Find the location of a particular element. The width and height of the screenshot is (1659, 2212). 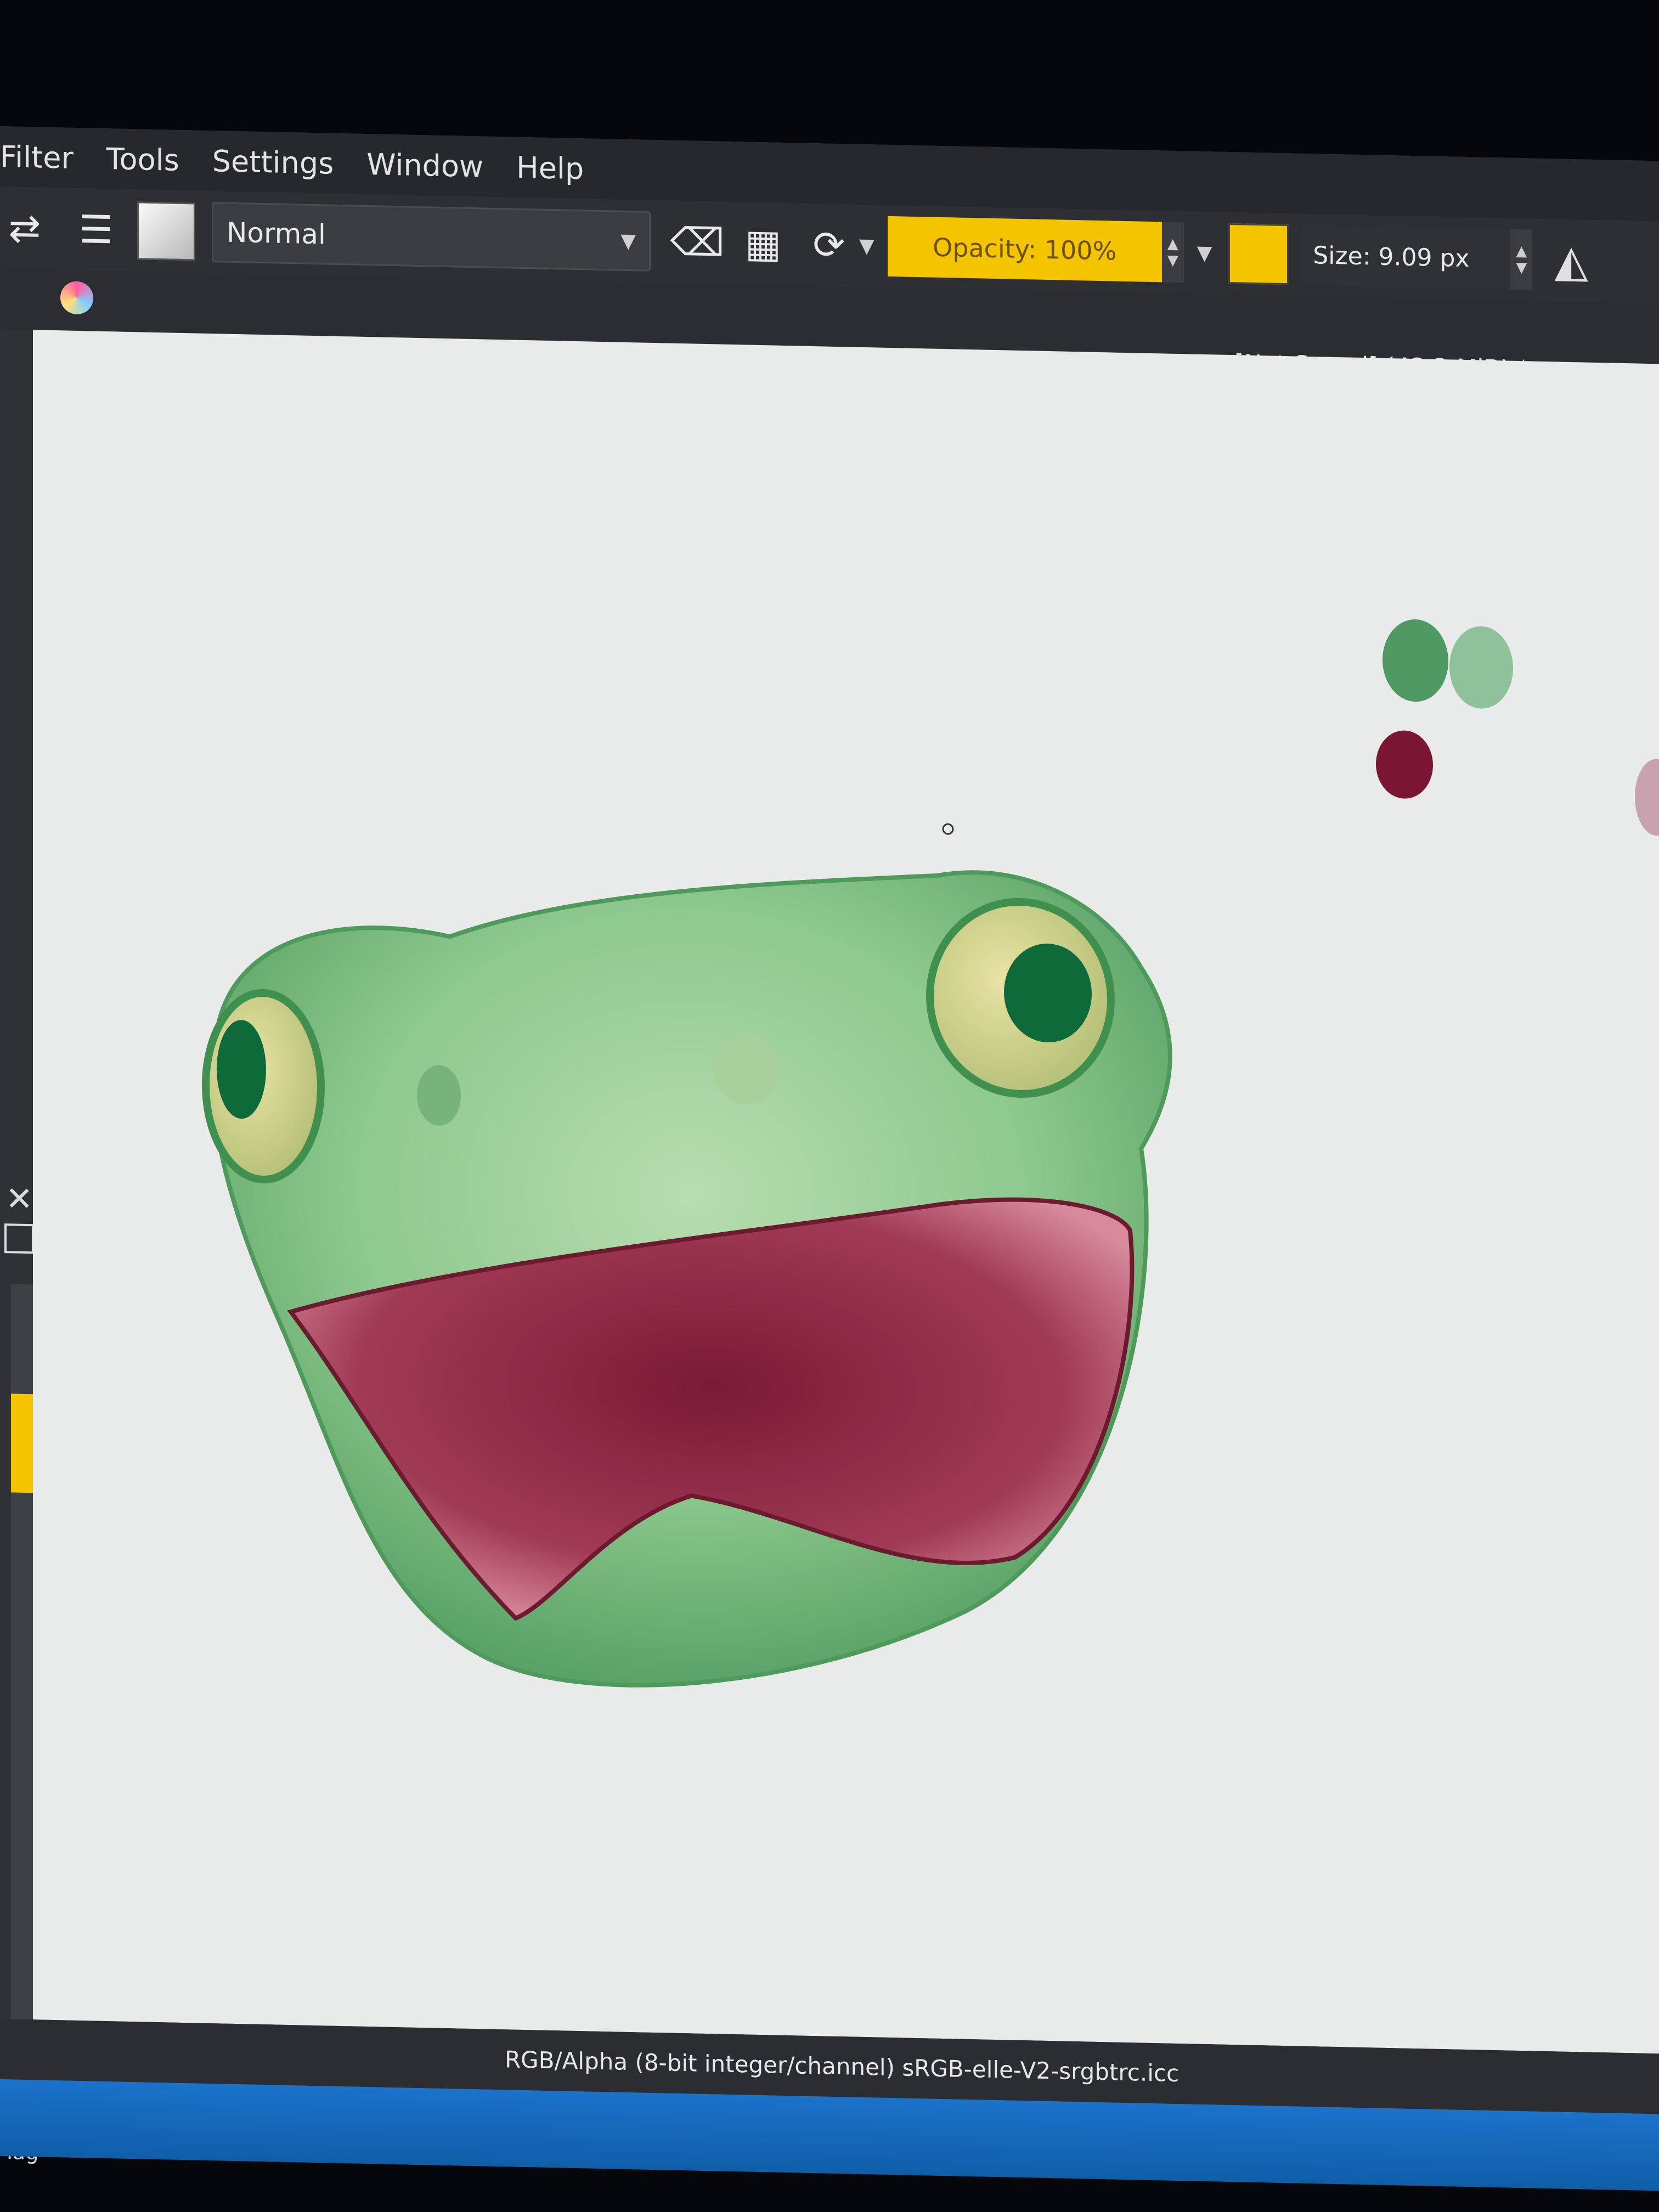

menu-tools: Tools is located at coordinates (143, 160).